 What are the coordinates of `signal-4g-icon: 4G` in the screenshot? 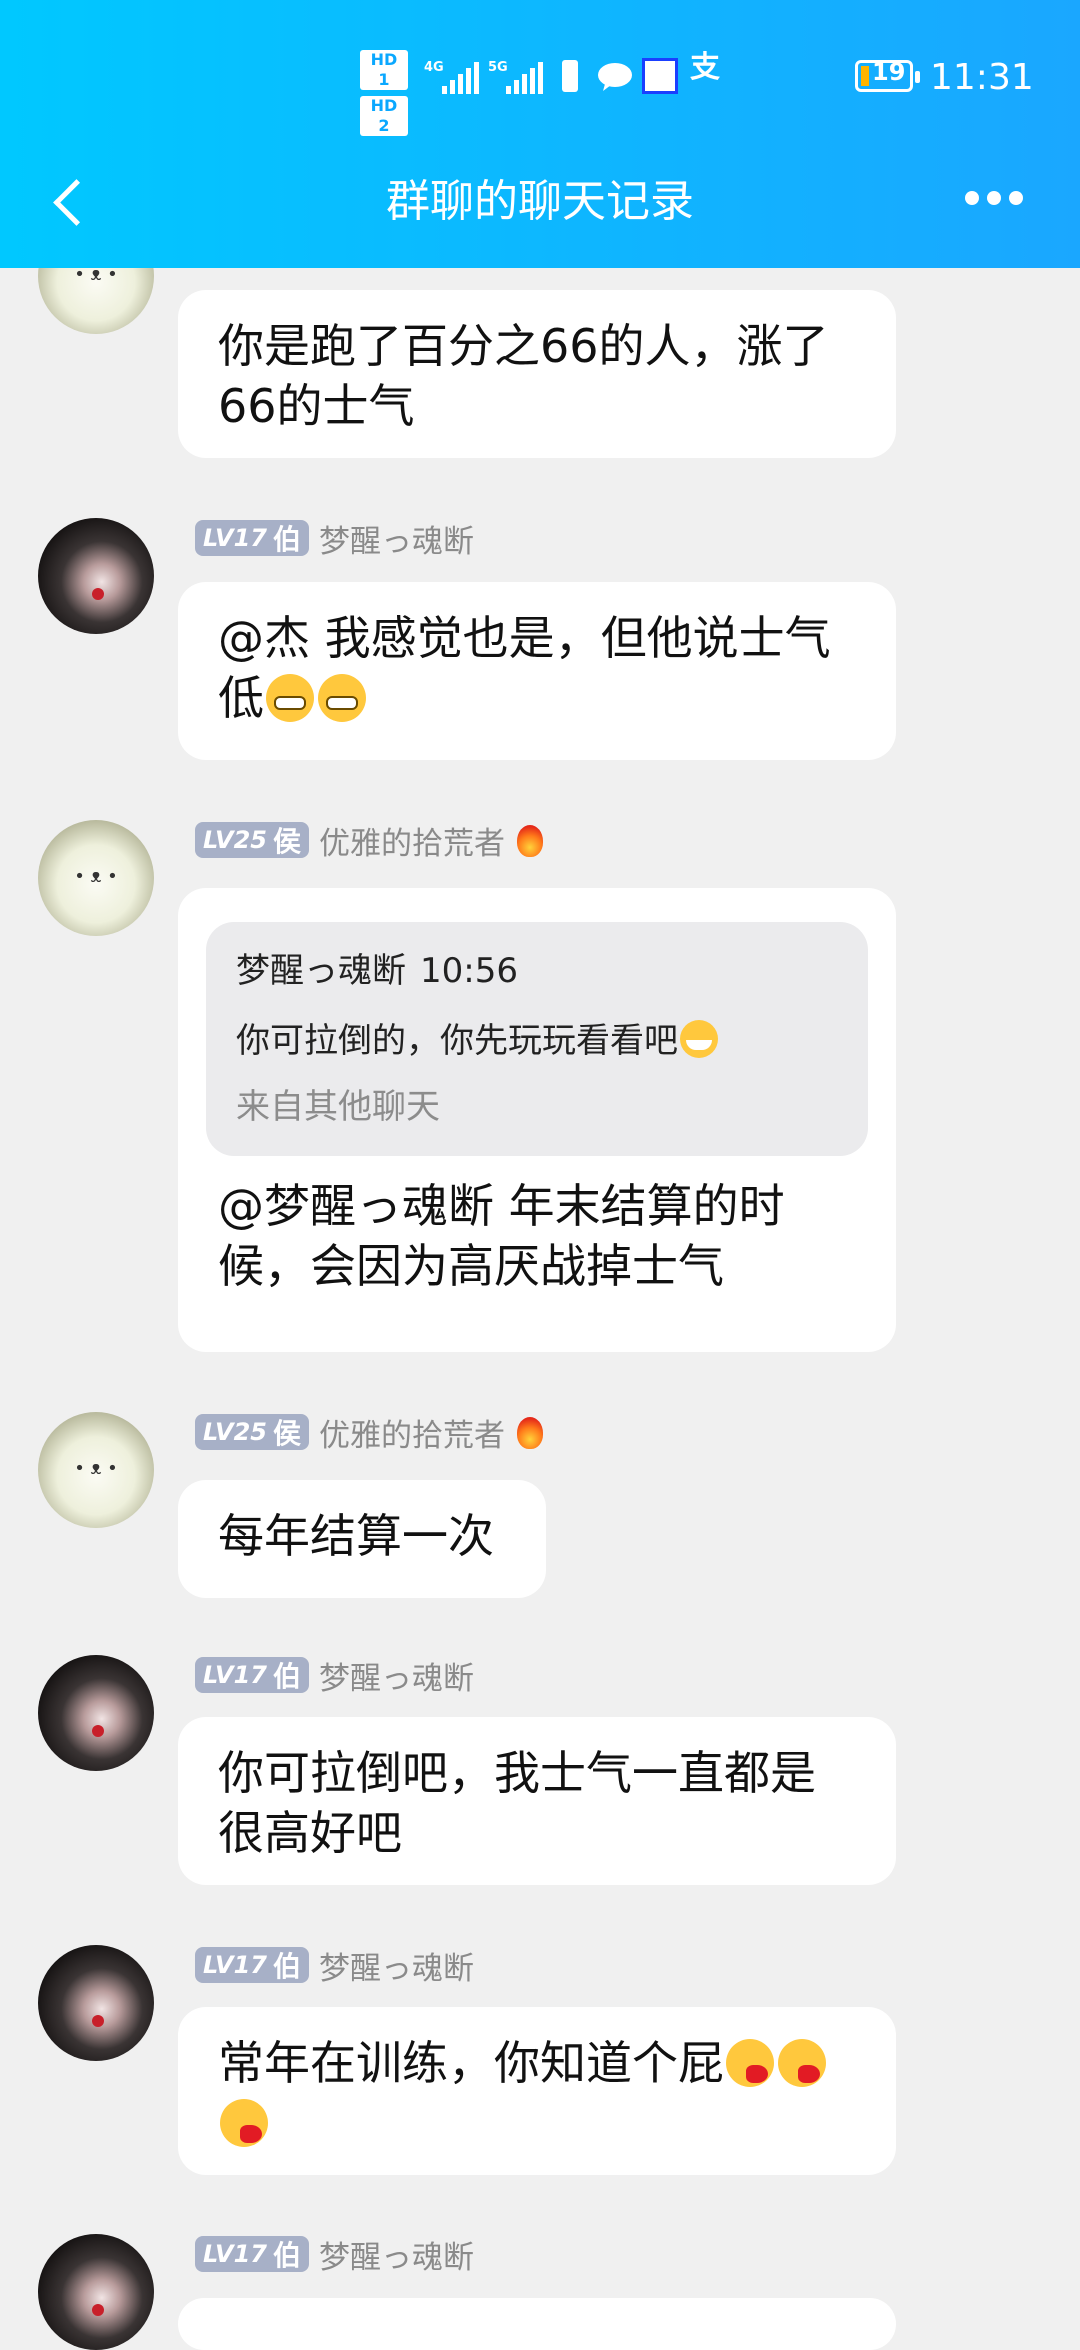 It's located at (454, 76).